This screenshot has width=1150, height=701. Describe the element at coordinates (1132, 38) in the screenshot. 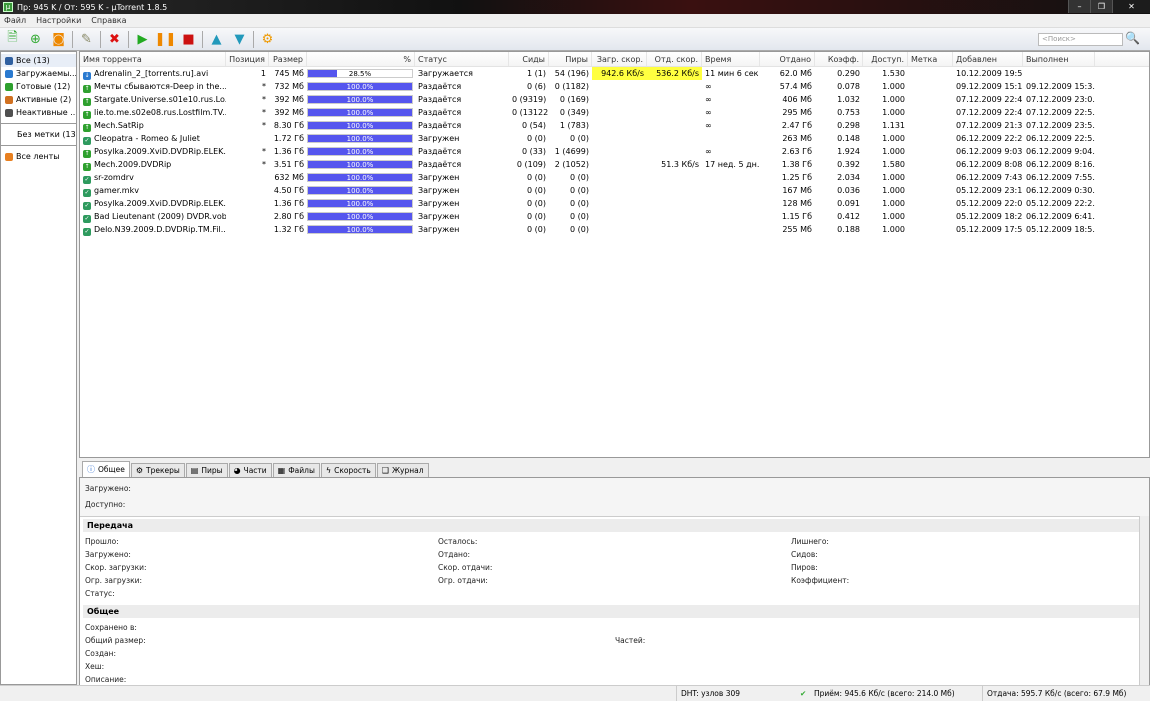

I see `search-icon: 🔍` at that location.